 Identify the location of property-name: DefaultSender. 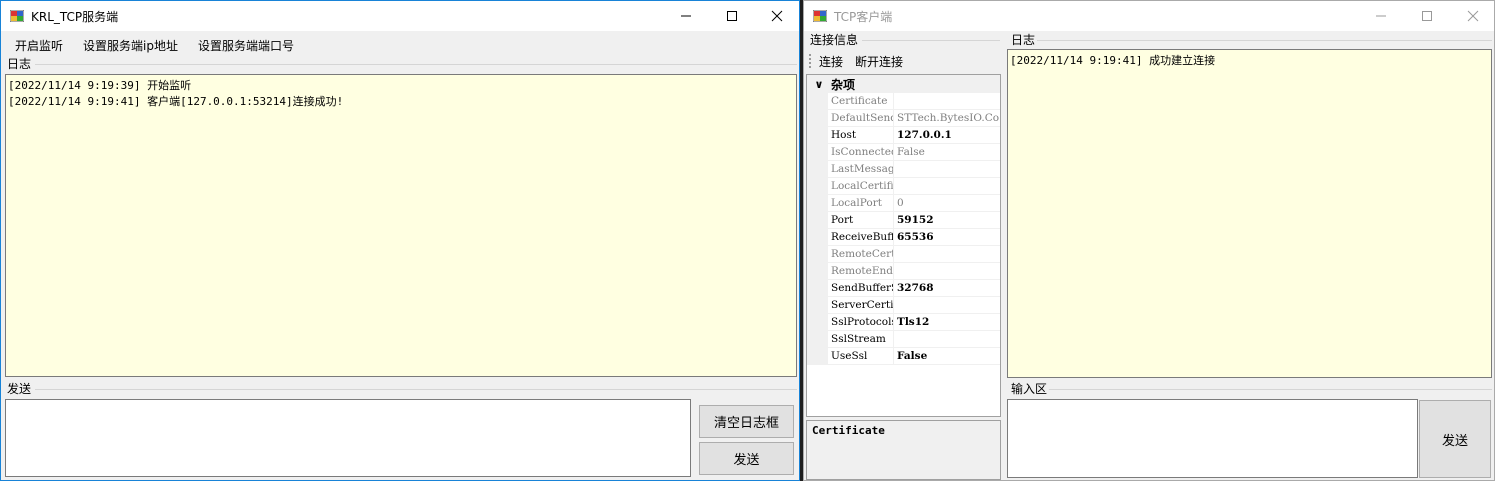
(861, 118).